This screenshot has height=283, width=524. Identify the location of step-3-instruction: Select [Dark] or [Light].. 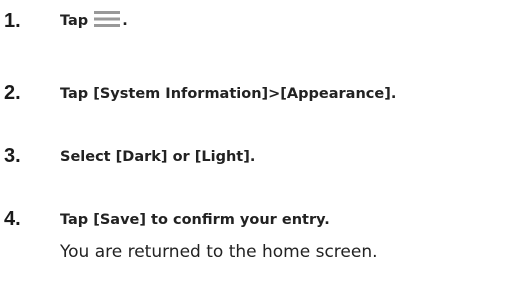
(158, 157).